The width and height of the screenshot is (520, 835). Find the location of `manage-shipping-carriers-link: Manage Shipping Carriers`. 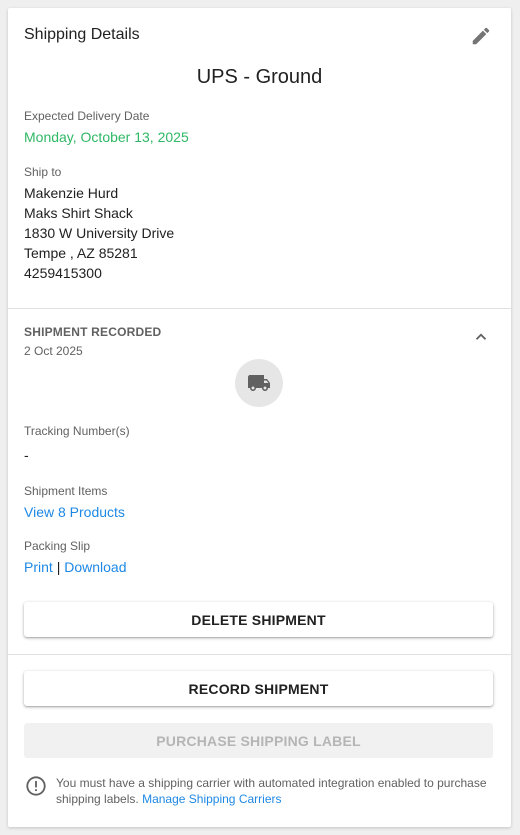

manage-shipping-carriers-link: Manage Shipping Carriers is located at coordinates (211, 799).